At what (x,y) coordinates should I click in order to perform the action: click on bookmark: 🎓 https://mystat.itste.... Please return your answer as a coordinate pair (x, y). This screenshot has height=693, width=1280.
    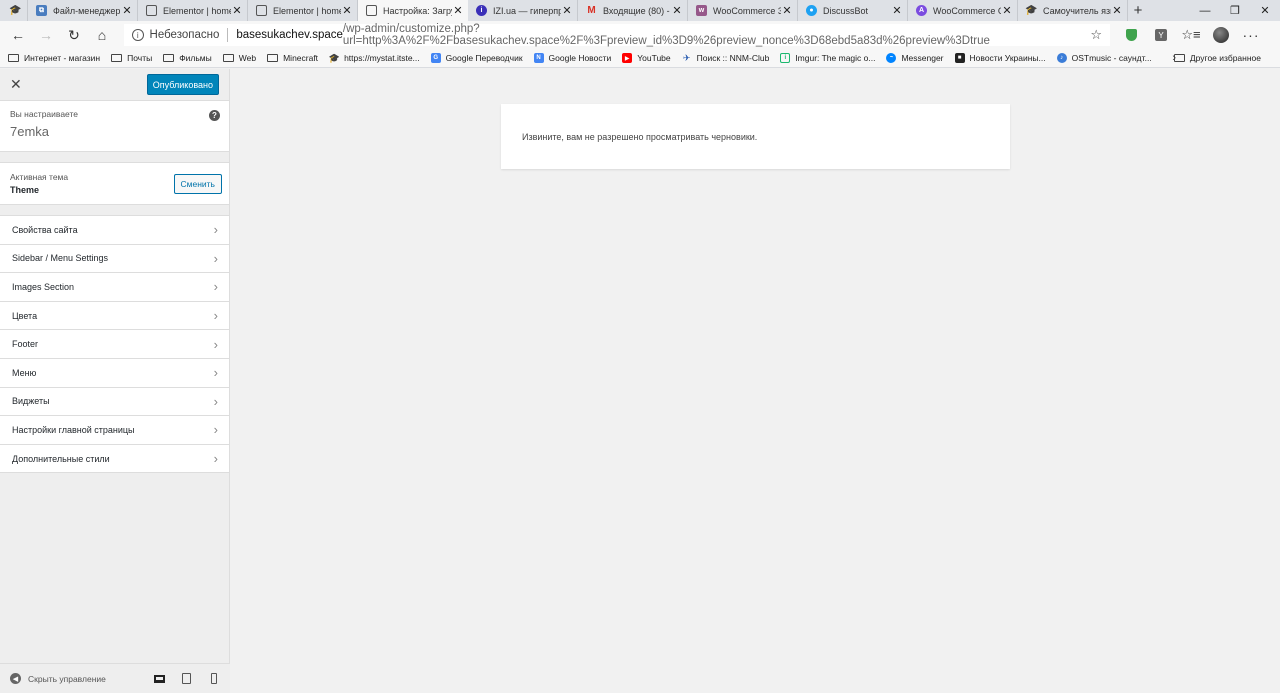
    Looking at the image, I should click on (374, 58).